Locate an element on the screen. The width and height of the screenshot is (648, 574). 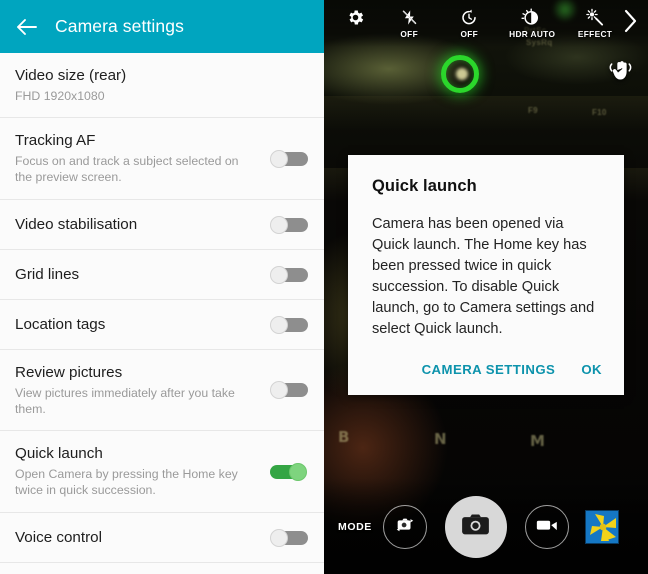
setting-title: Quick launch is located at coordinates (59, 454).